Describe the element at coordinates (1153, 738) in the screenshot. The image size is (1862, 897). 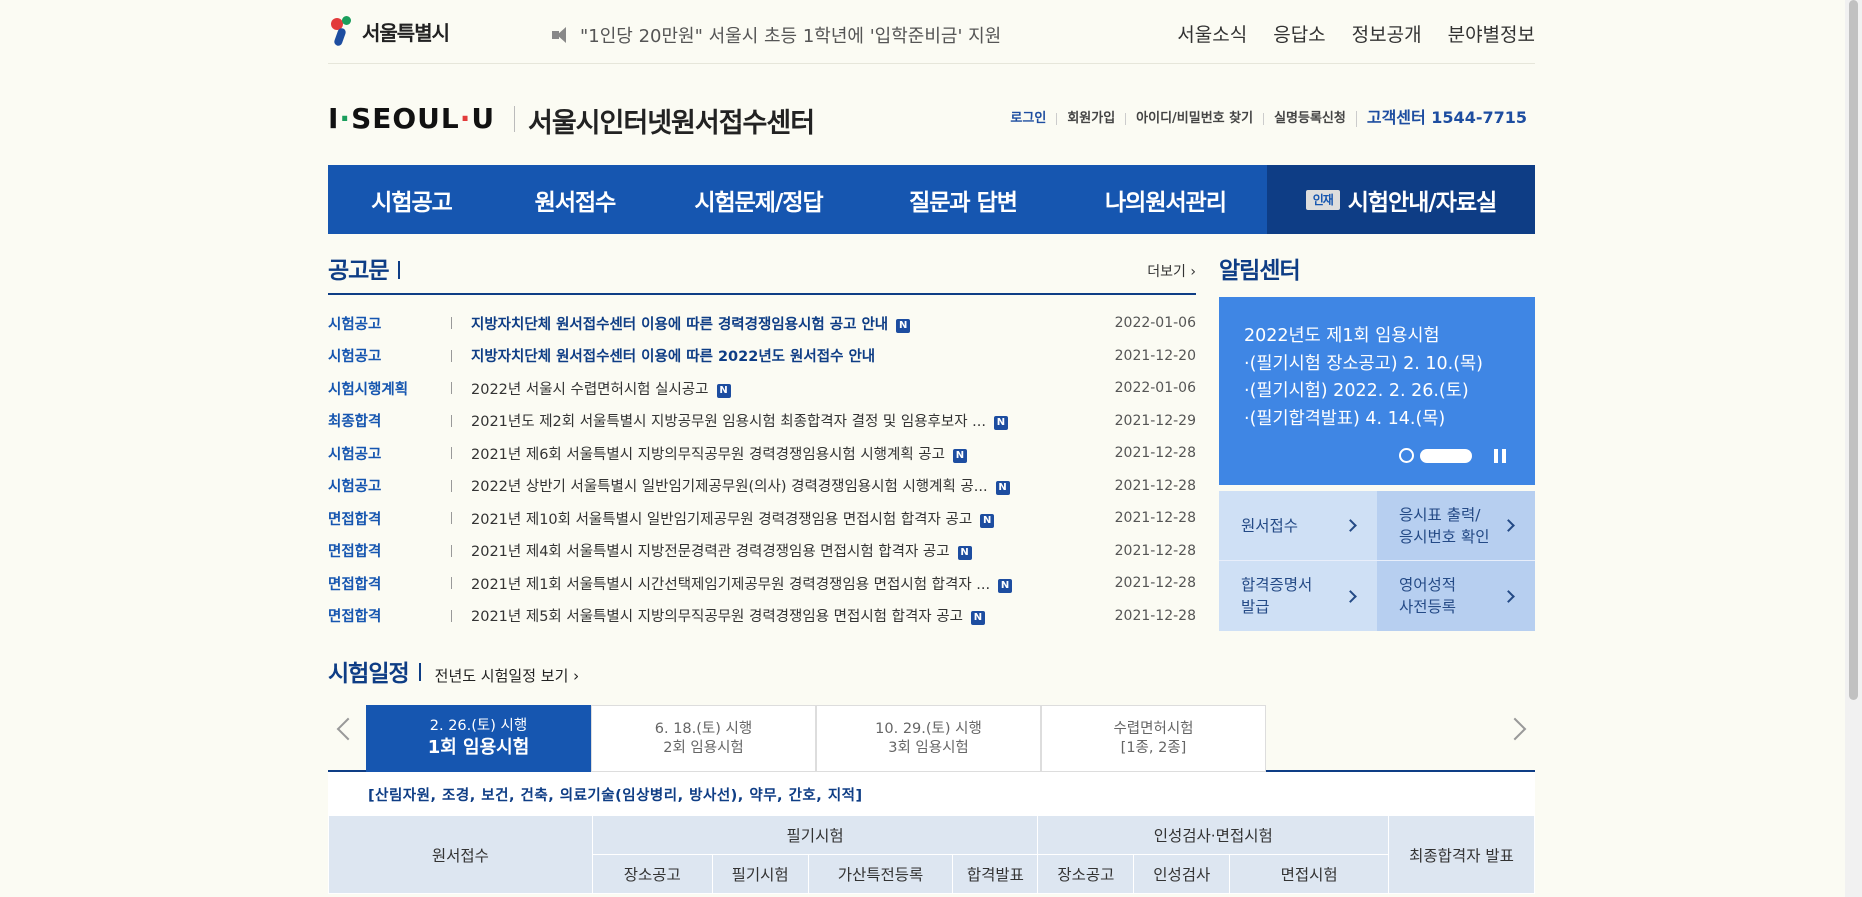
I see `tab-hunting-license: 수렵면허시험 [1종, 2종]` at that location.